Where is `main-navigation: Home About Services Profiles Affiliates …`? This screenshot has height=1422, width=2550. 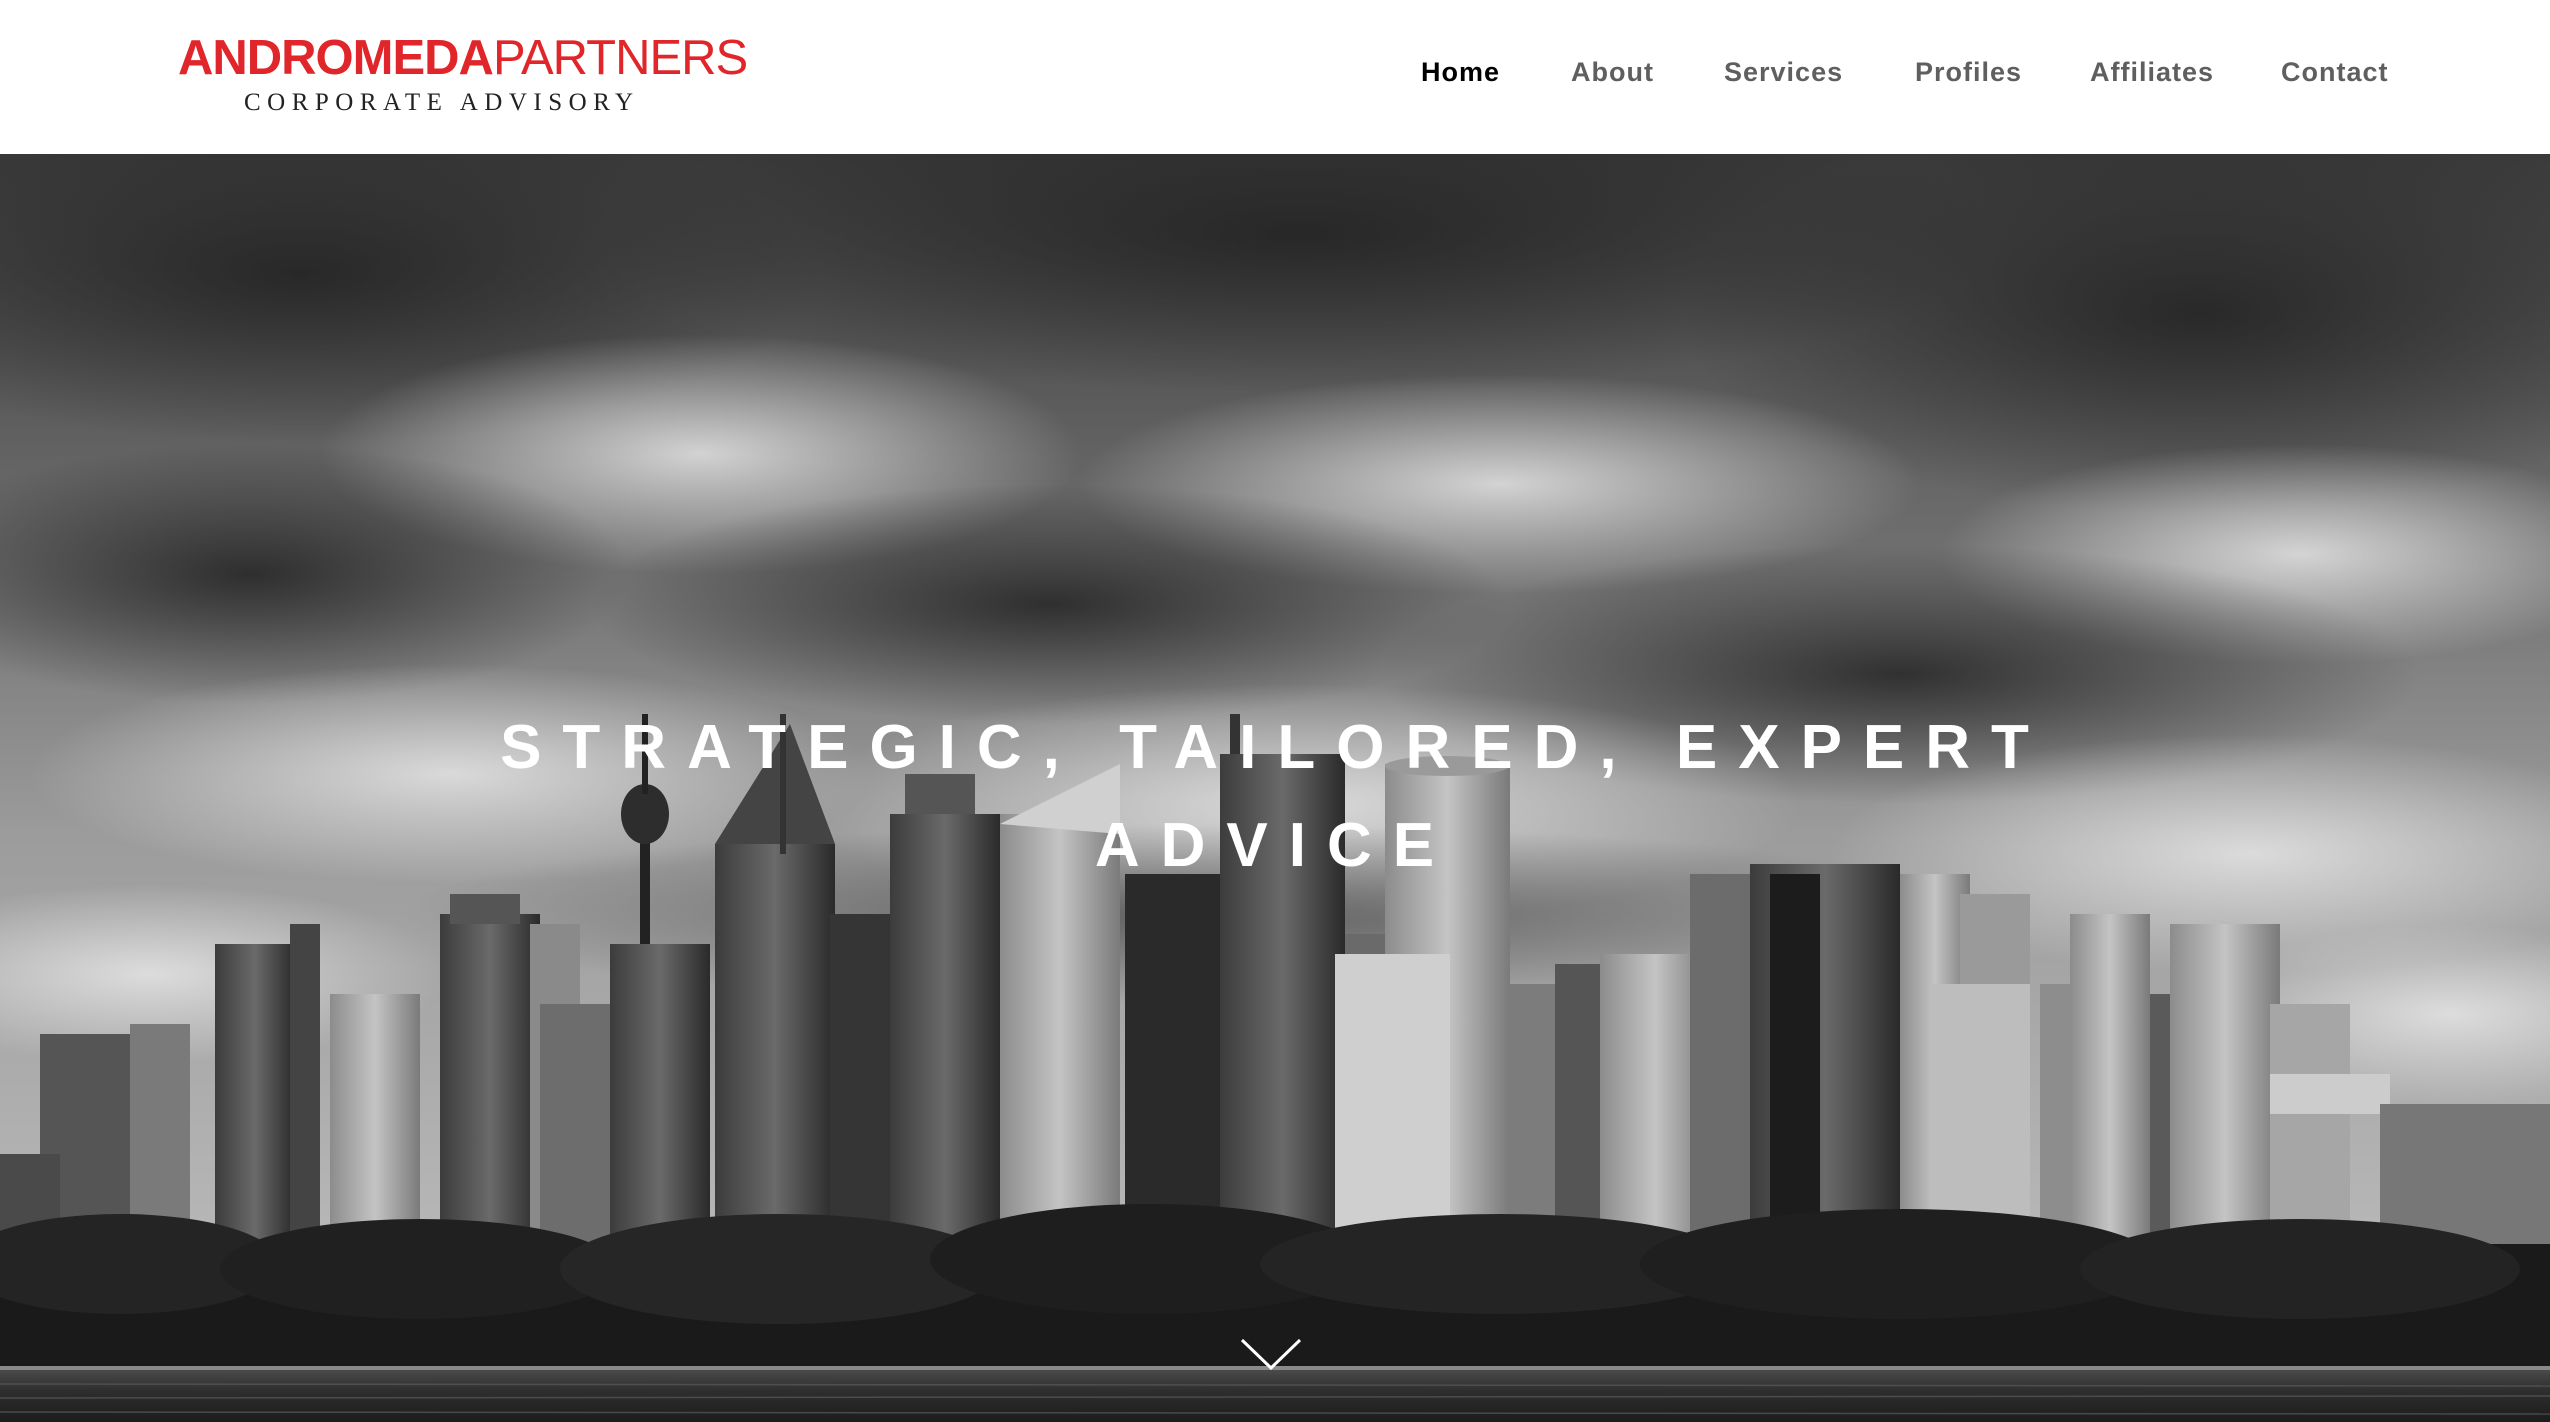 main-navigation: Home About Services Profiles Affiliates … is located at coordinates (1275, 72).